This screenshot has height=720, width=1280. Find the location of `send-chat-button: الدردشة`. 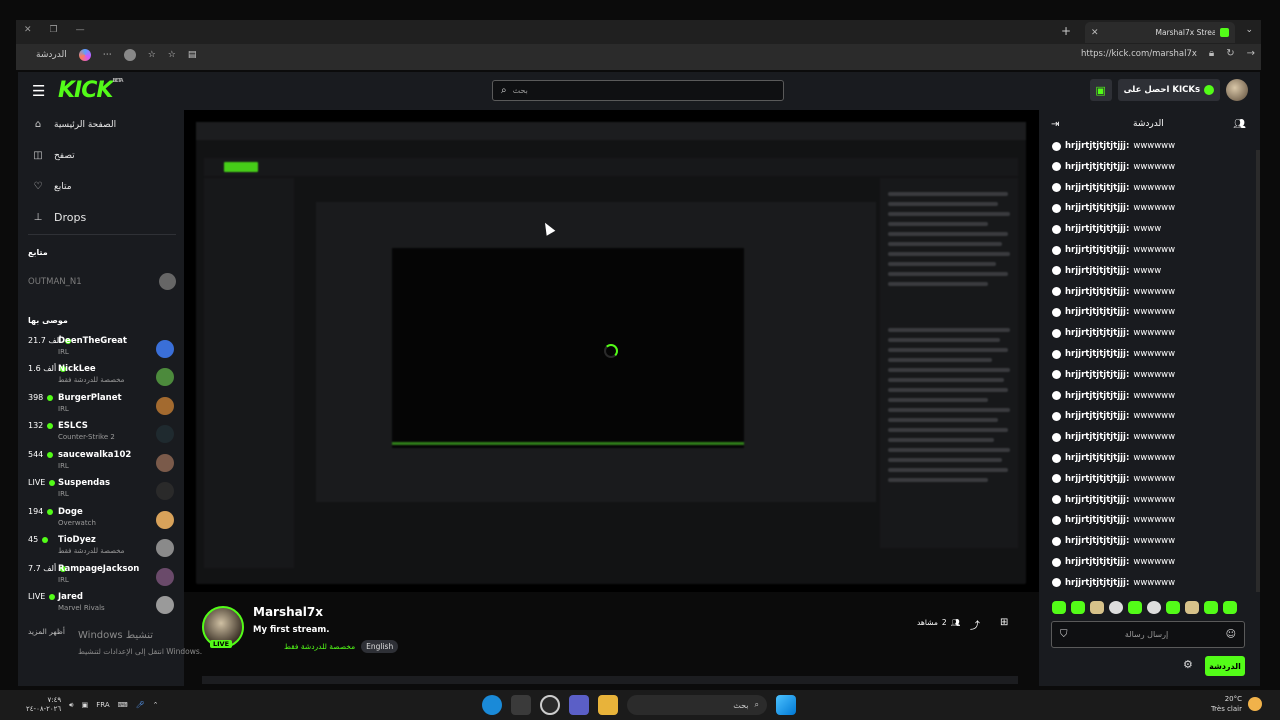

send-chat-button: الدردشة is located at coordinates (1225, 666).